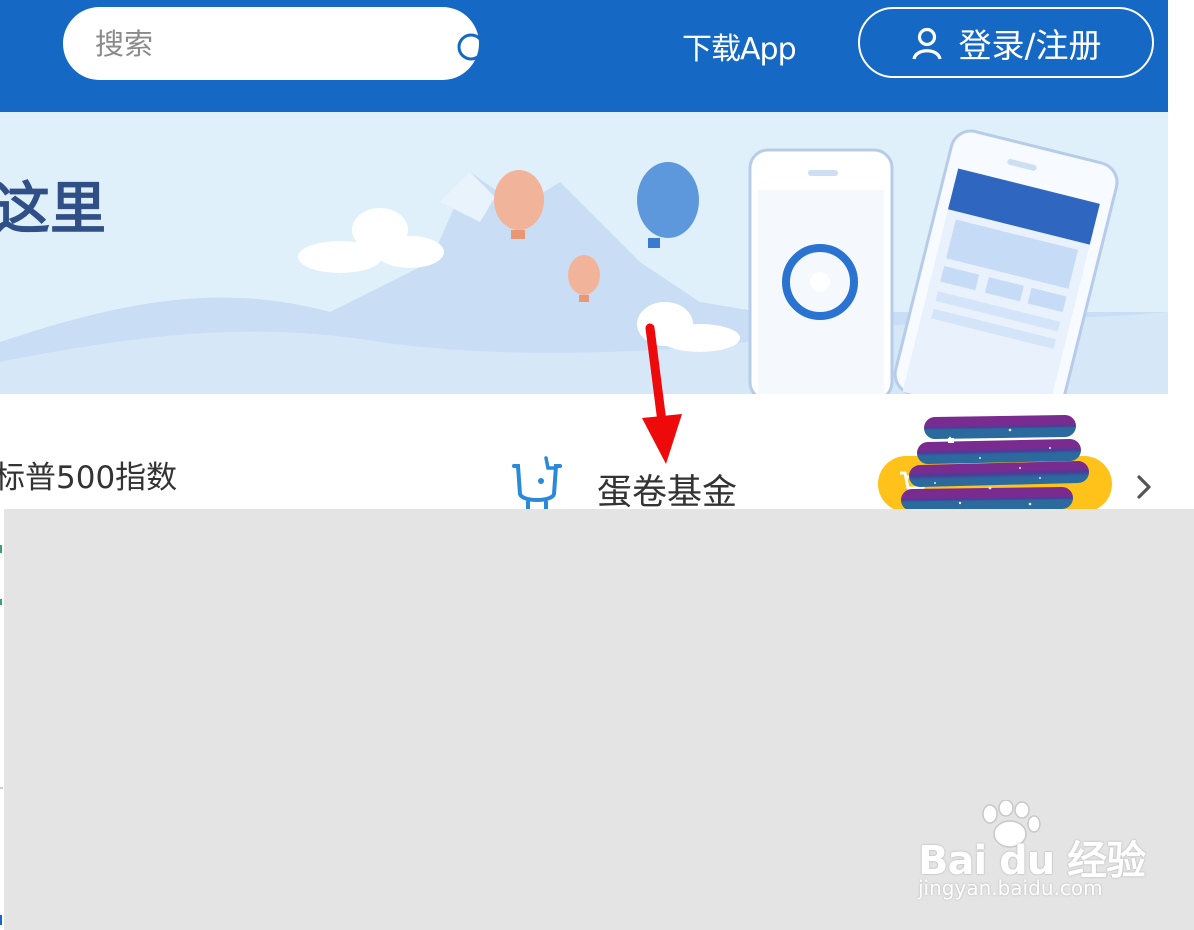 The image size is (1194, 930). What do you see at coordinates (1144, 487) in the screenshot?
I see `chevron-right-icon` at bounding box center [1144, 487].